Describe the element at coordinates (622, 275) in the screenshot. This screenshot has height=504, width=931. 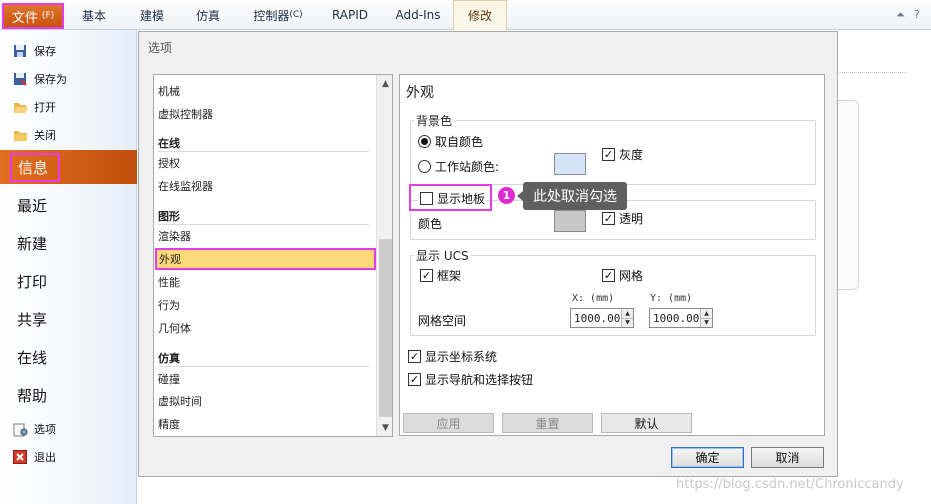
I see `grid-checkbox: ✓ 网格` at that location.